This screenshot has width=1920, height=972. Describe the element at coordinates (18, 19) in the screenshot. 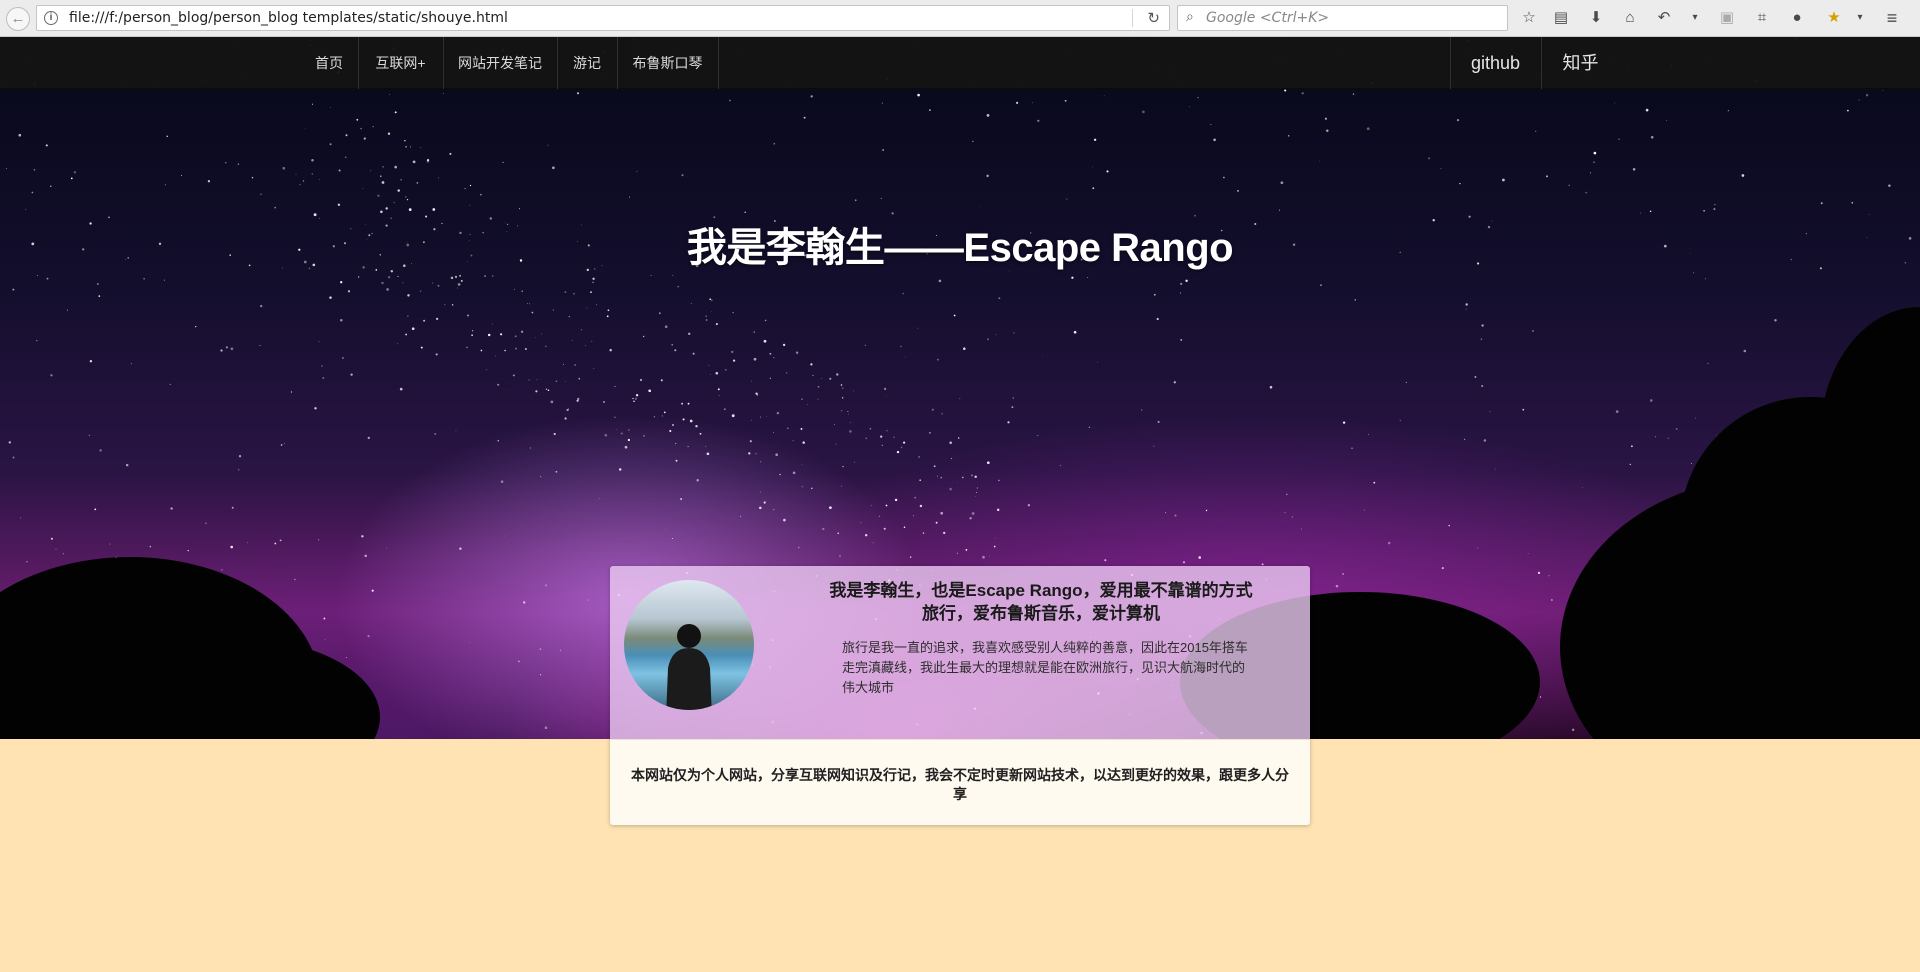

I see `back-icon: ←` at that location.